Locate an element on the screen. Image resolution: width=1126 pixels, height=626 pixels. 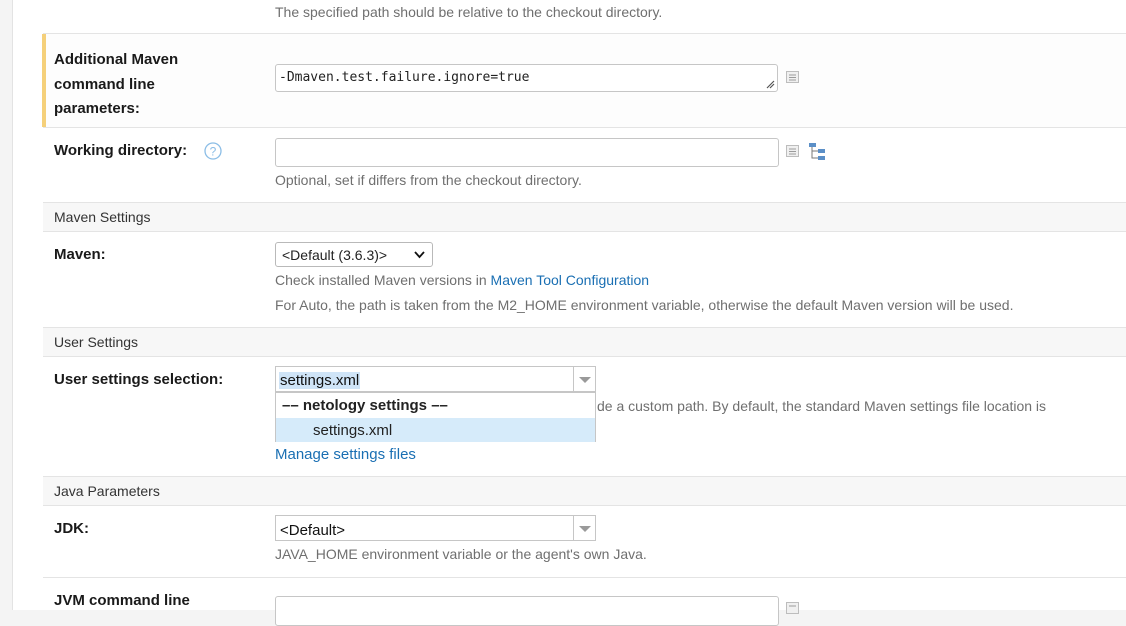
help-icon: ? is located at coordinates (213, 151).